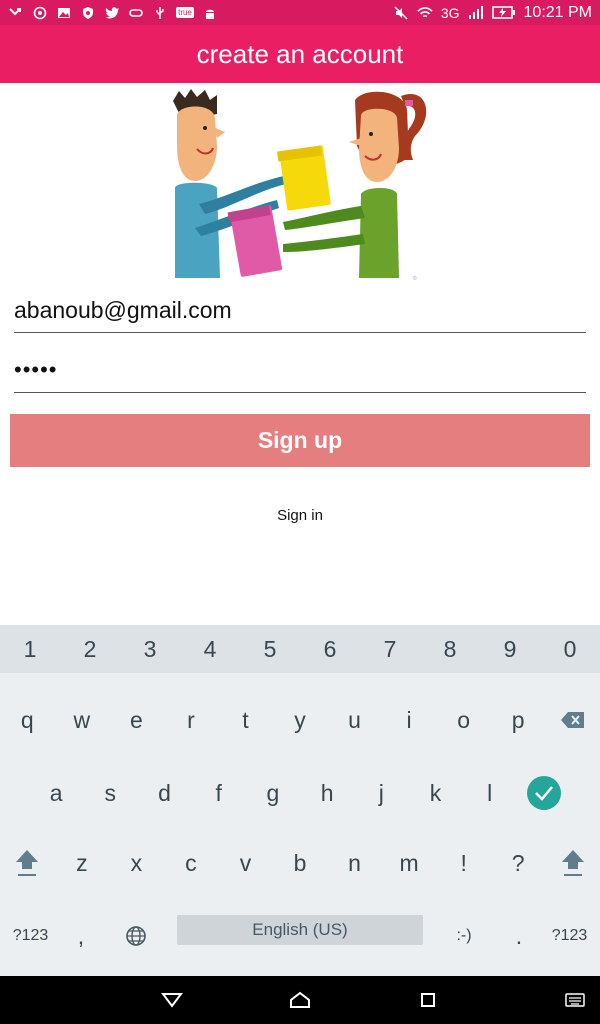  Describe the element at coordinates (381, 793) in the screenshot. I see `letter-key: j` at that location.